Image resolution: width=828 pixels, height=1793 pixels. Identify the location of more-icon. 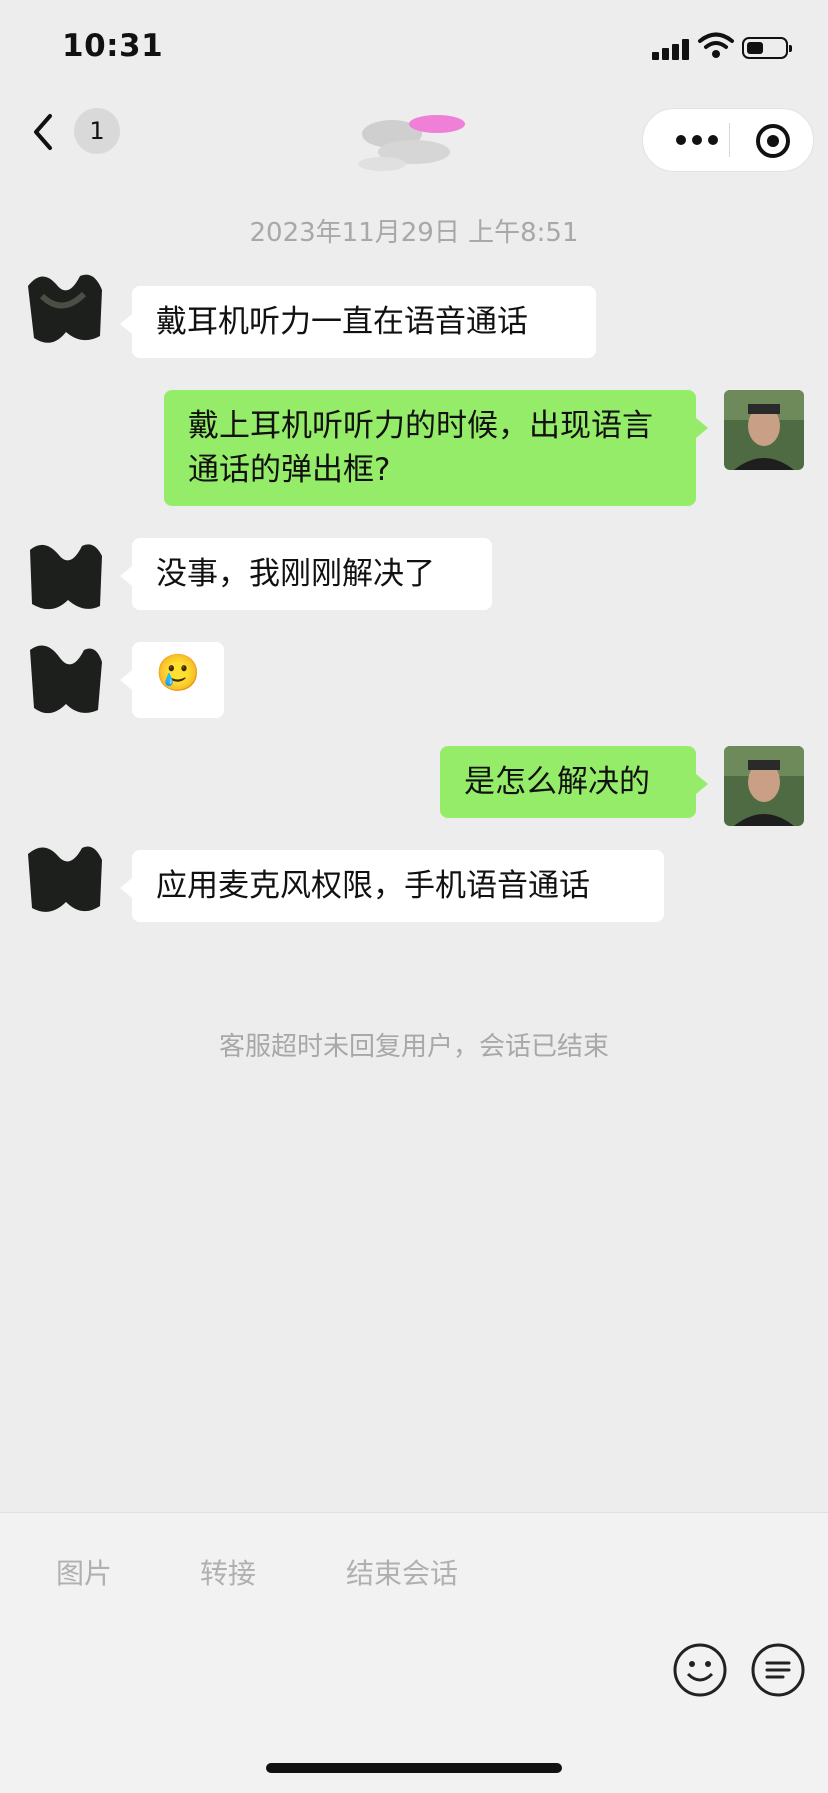
(697, 140).